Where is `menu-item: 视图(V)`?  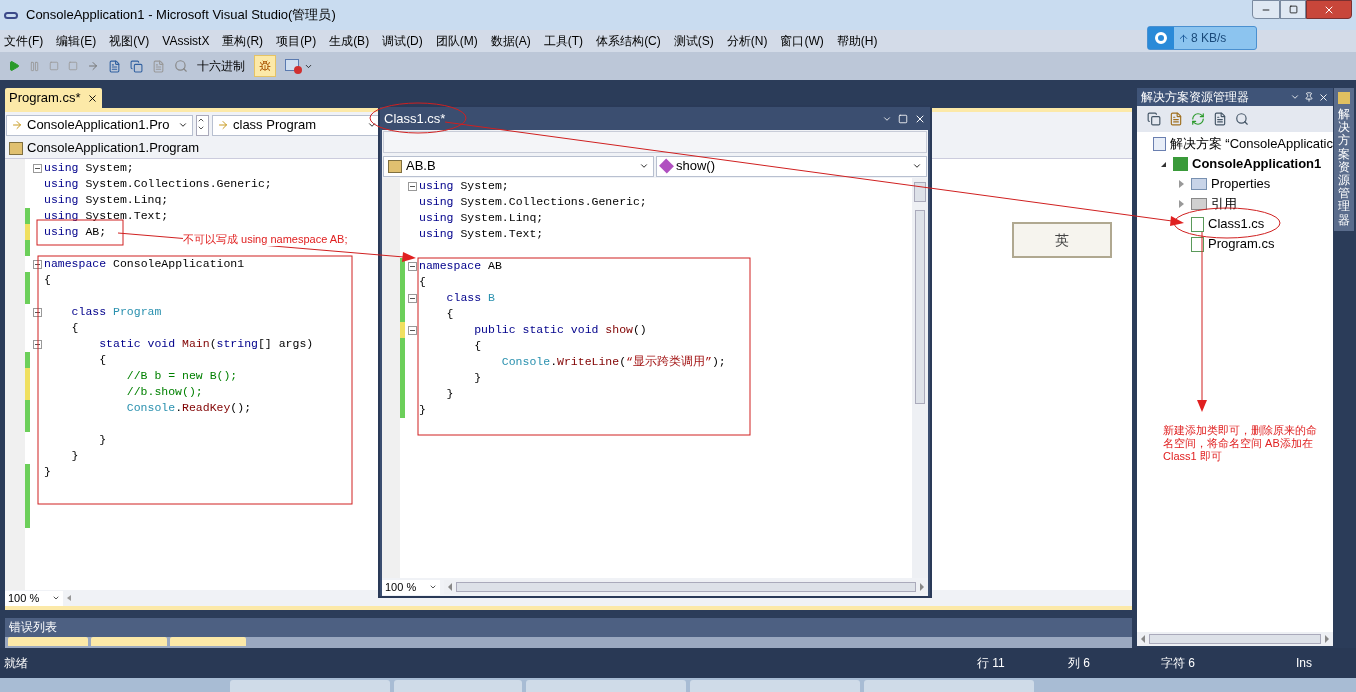
menu-item: 视图(V) is located at coordinates (129, 41).